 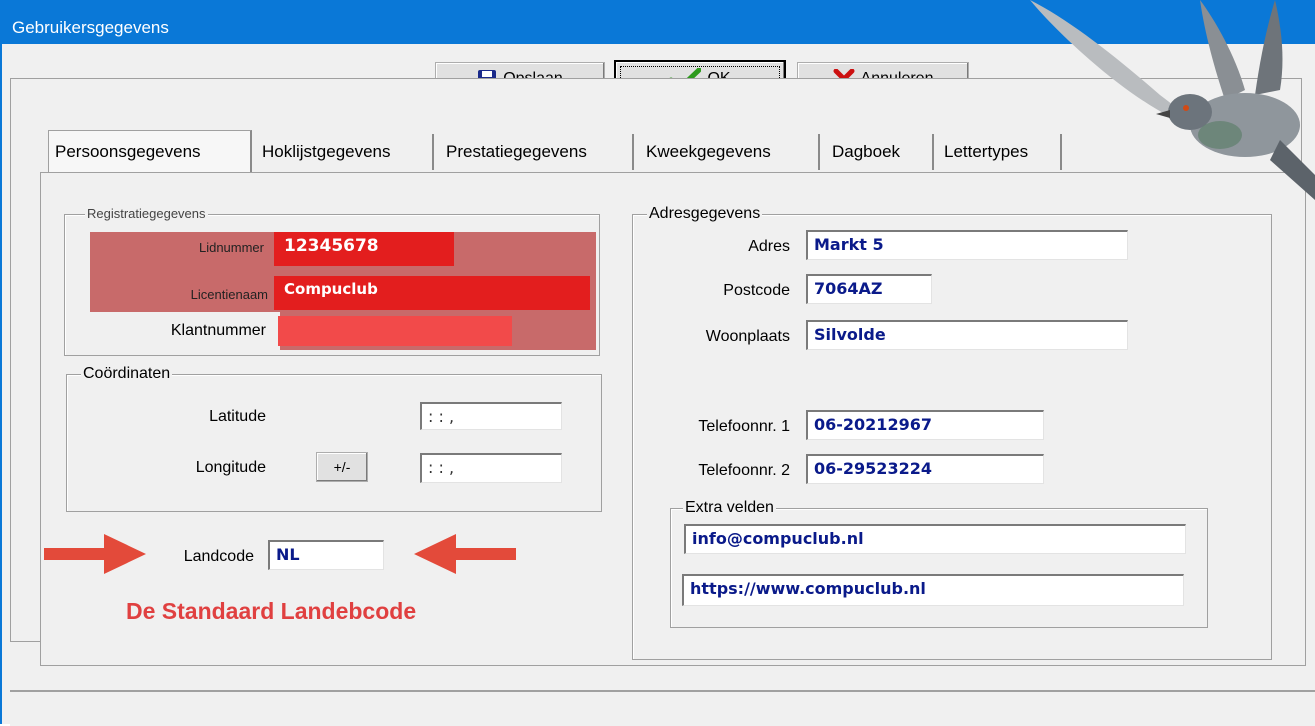 I want to click on licentienaam-label: Licentienaam, so click(x=229, y=294).